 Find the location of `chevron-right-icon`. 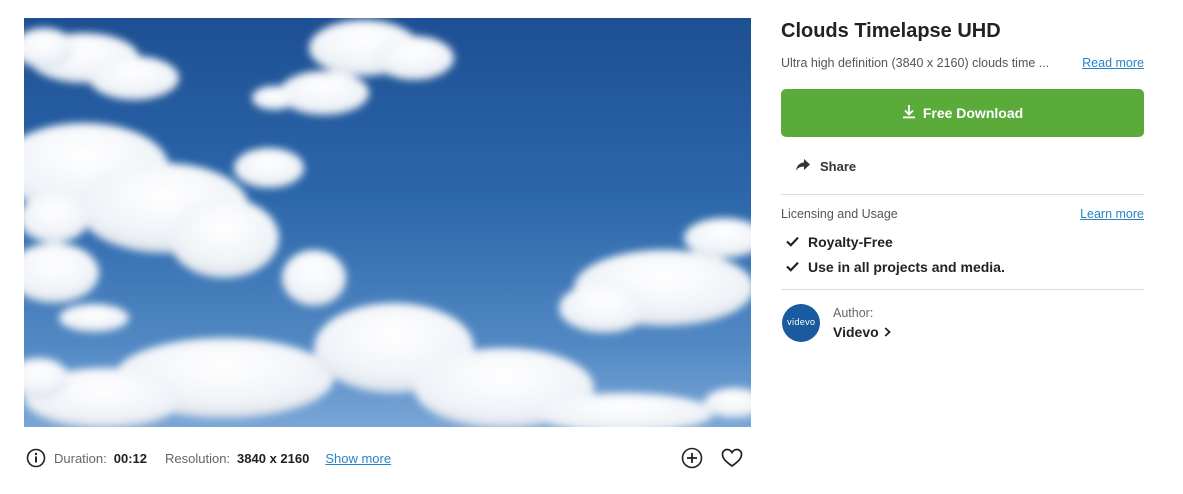

chevron-right-icon is located at coordinates (887, 332).